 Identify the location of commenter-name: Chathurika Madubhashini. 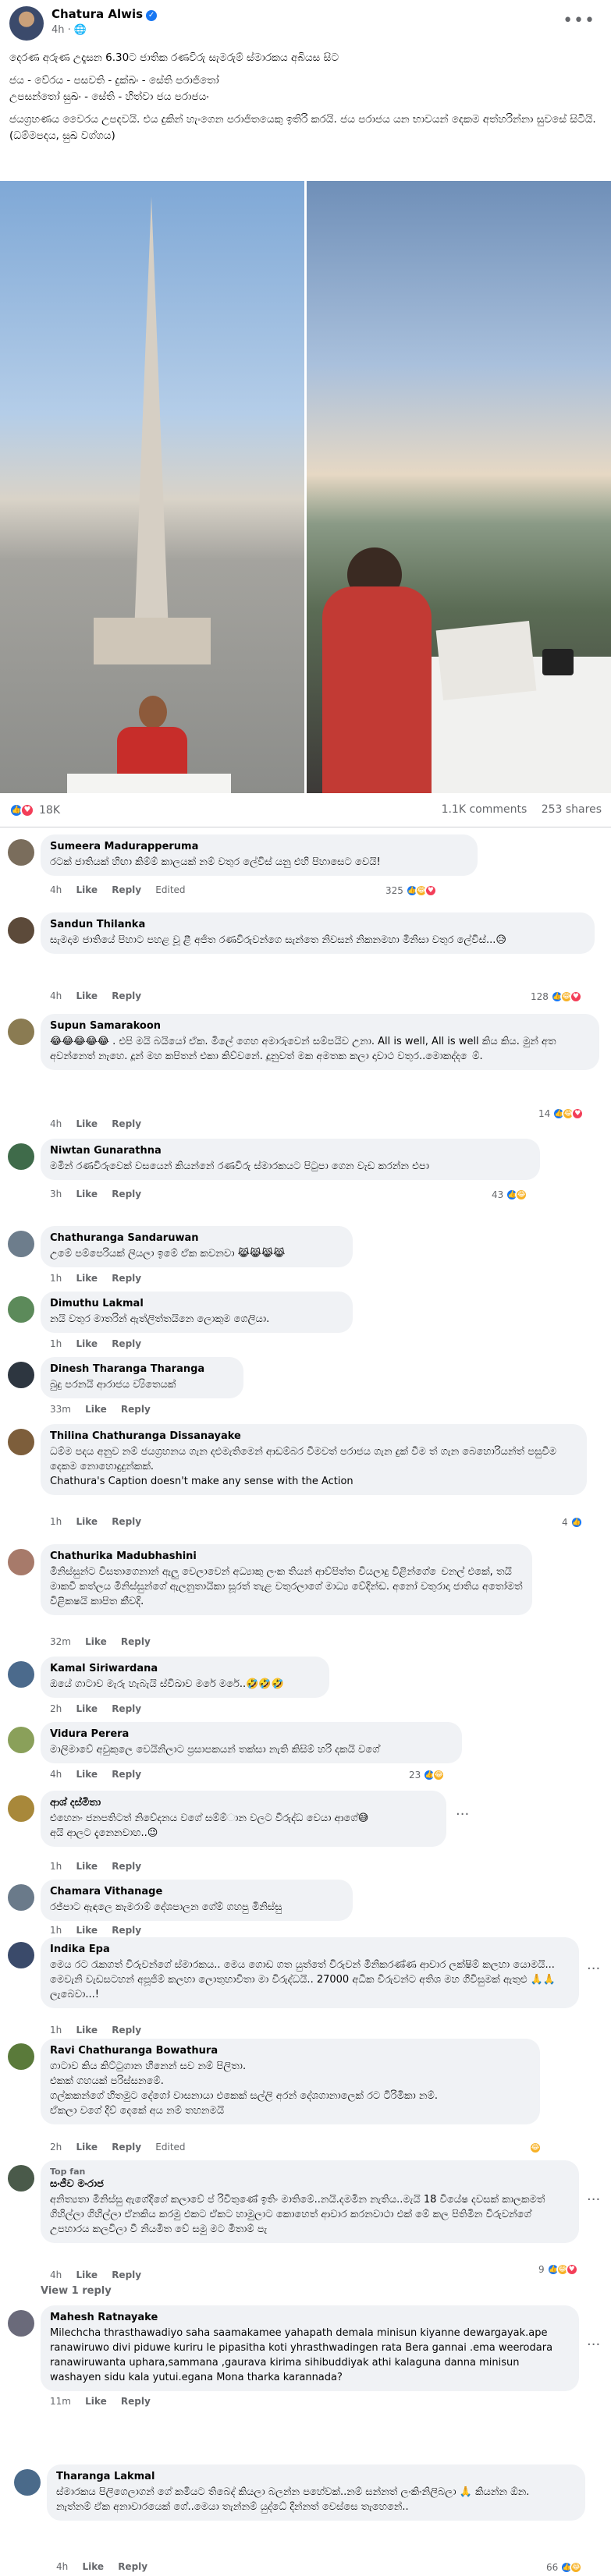
(286, 1556).